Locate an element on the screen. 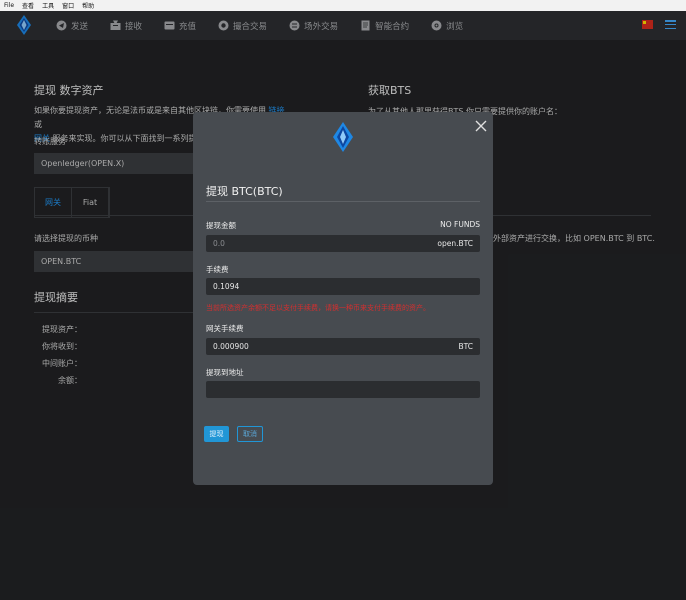  title-divider is located at coordinates (343, 201).